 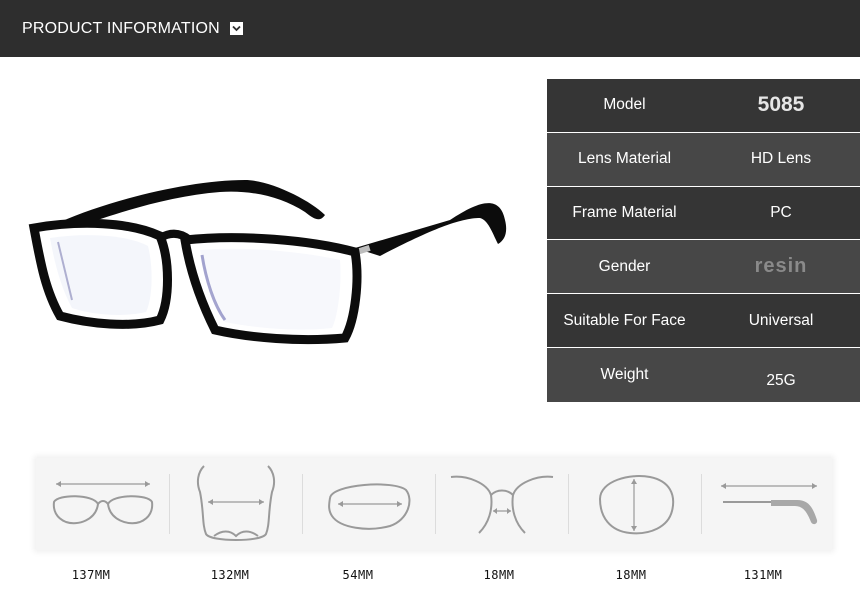 What do you see at coordinates (703, 374) in the screenshot?
I see `spec-row-weight: Weight 25G` at bounding box center [703, 374].